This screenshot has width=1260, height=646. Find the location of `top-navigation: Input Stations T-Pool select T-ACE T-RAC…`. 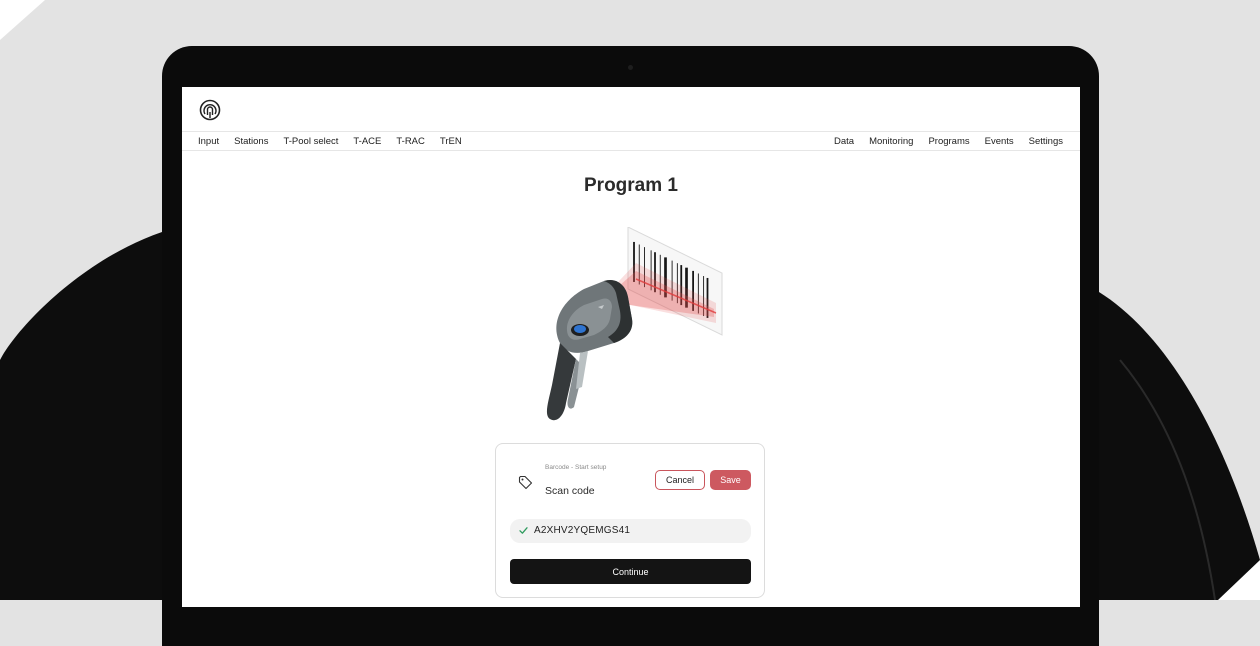

top-navigation: Input Stations T-Pool select T-ACE T-RAC… is located at coordinates (631, 141).